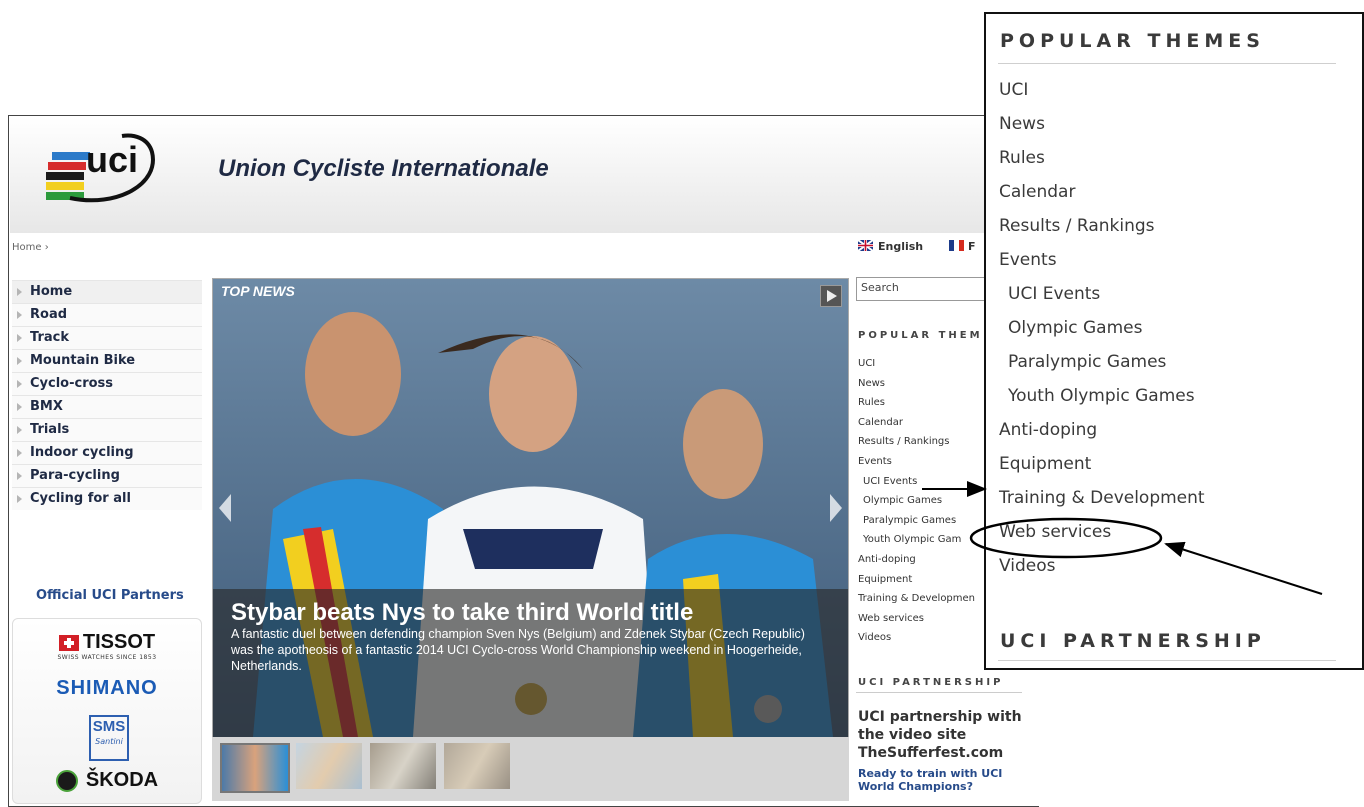 The height and width of the screenshot is (807, 1364). I want to click on web-services-highlight-ellipse, so click(1066, 538).